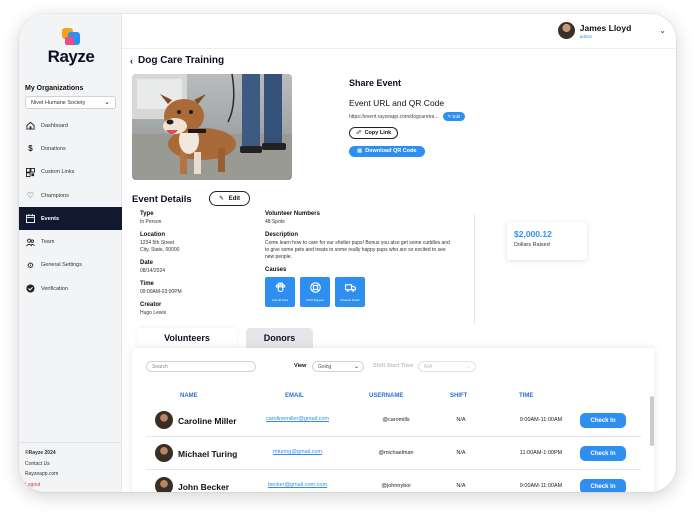 Image resolution: width=696 pixels, height=520 pixels. Describe the element at coordinates (605, 27) in the screenshot. I see `user-name: James Lloyd` at that location.